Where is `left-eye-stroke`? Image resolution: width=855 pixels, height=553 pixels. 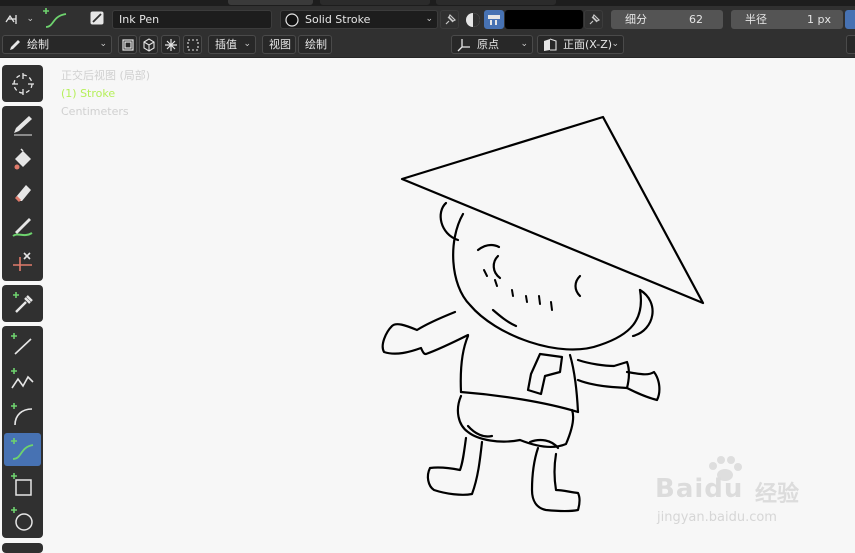
left-eye-stroke is located at coordinates (497, 267).